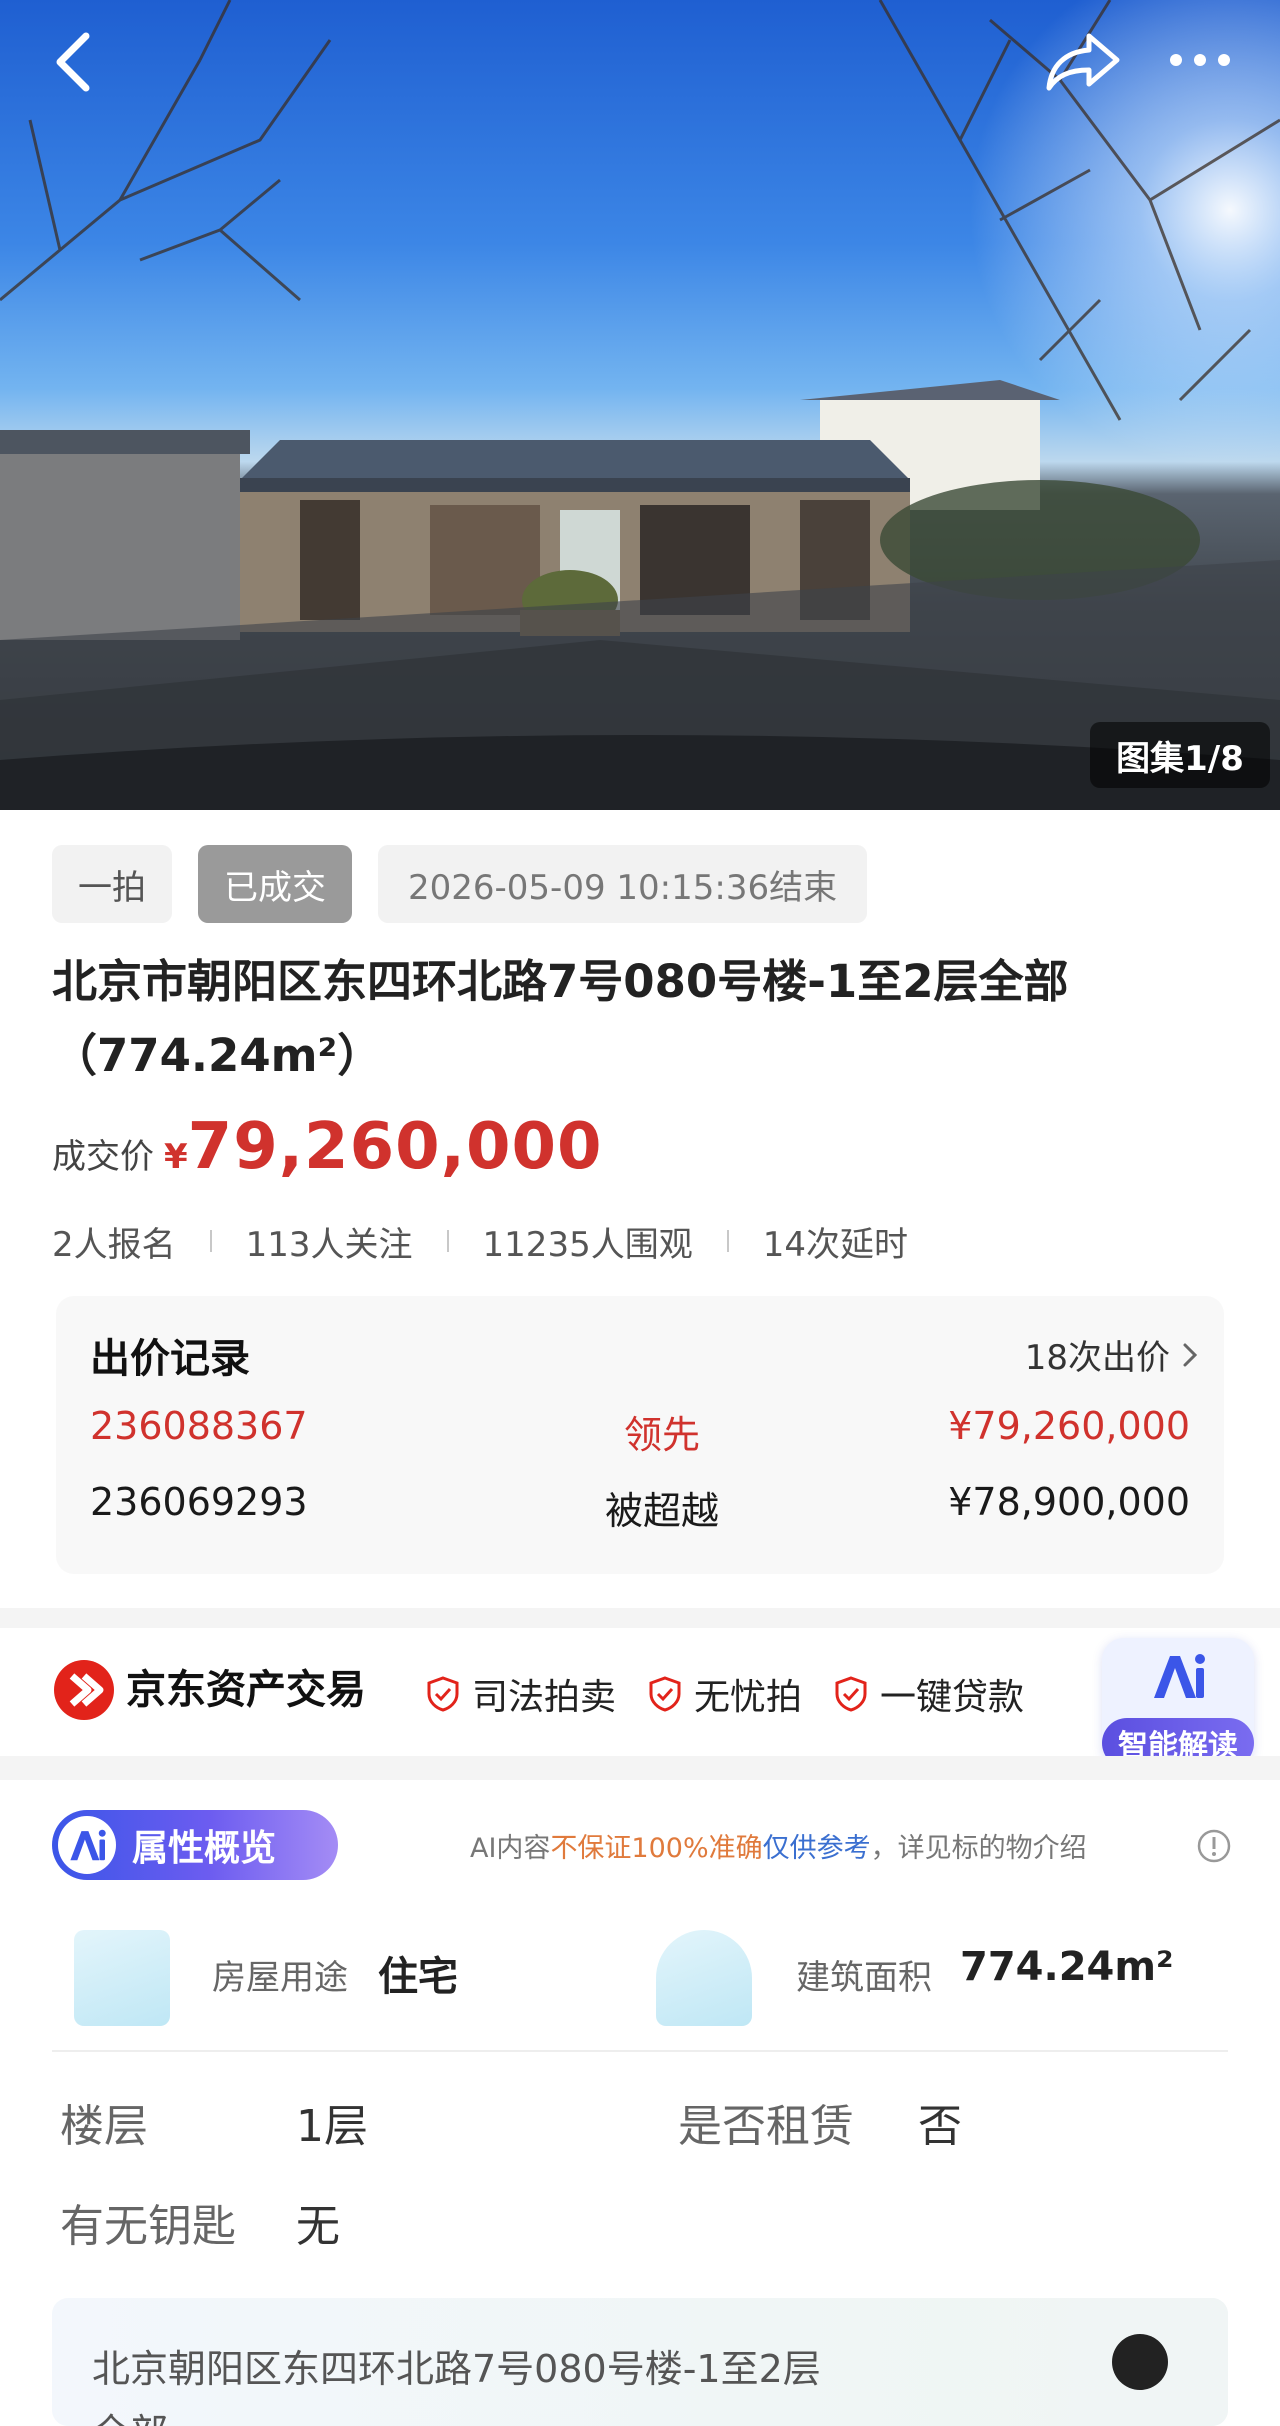 The image size is (1280, 2426). Describe the element at coordinates (87, 1845) in the screenshot. I see `ai-badge-icon` at that location.